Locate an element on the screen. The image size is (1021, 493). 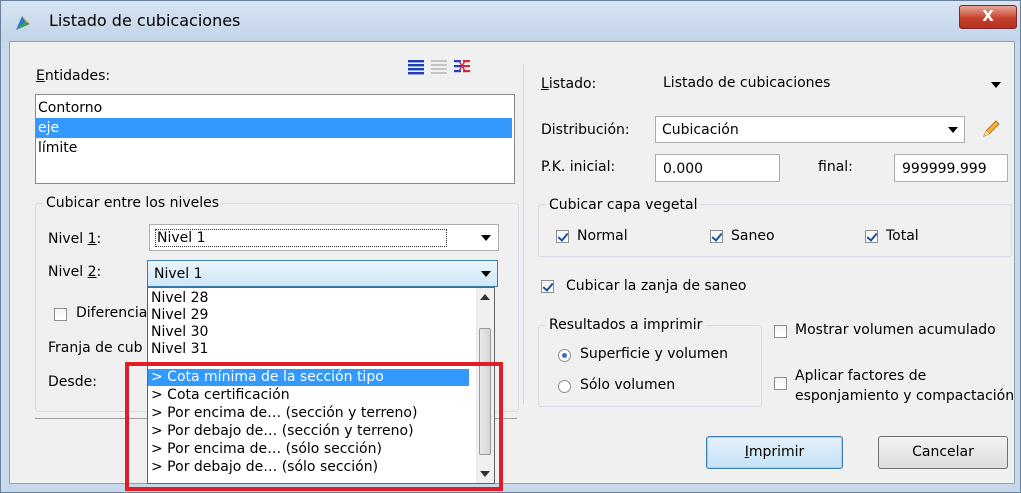
normal-label: Normal is located at coordinates (602, 236).